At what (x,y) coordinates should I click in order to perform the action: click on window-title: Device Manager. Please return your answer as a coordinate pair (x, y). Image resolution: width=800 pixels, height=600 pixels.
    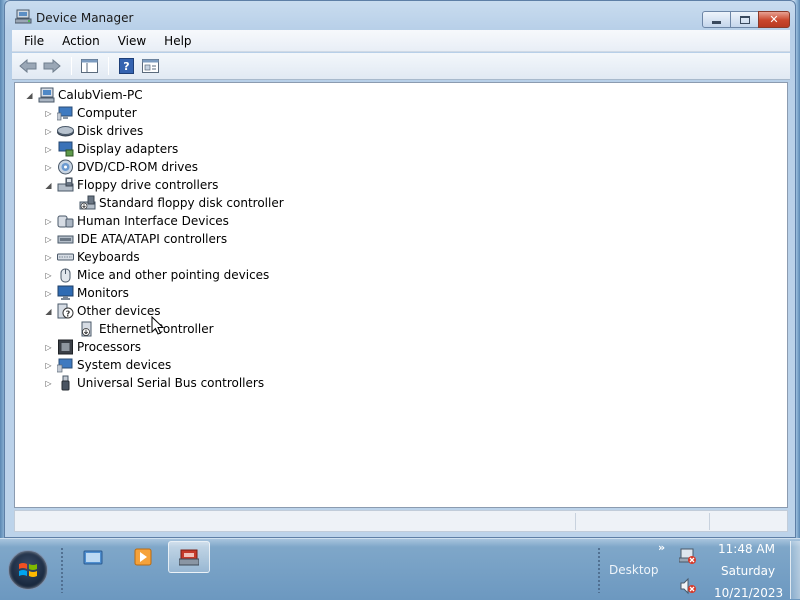
    Looking at the image, I should click on (85, 18).